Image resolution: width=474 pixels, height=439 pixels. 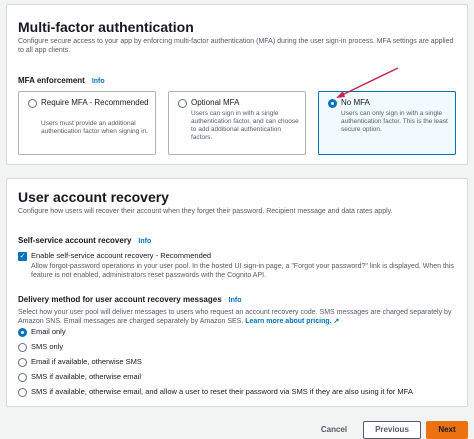 What do you see at coordinates (355, 102) in the screenshot?
I see `mfa-option-title: No MFA` at bounding box center [355, 102].